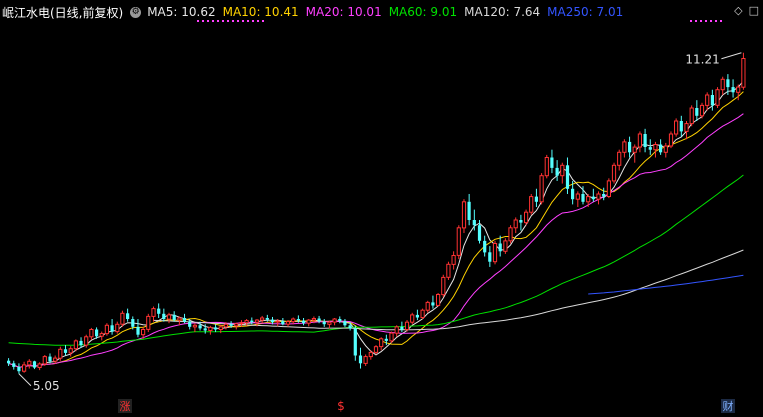  I want to click on low-price-label: 5.05, so click(46, 386).